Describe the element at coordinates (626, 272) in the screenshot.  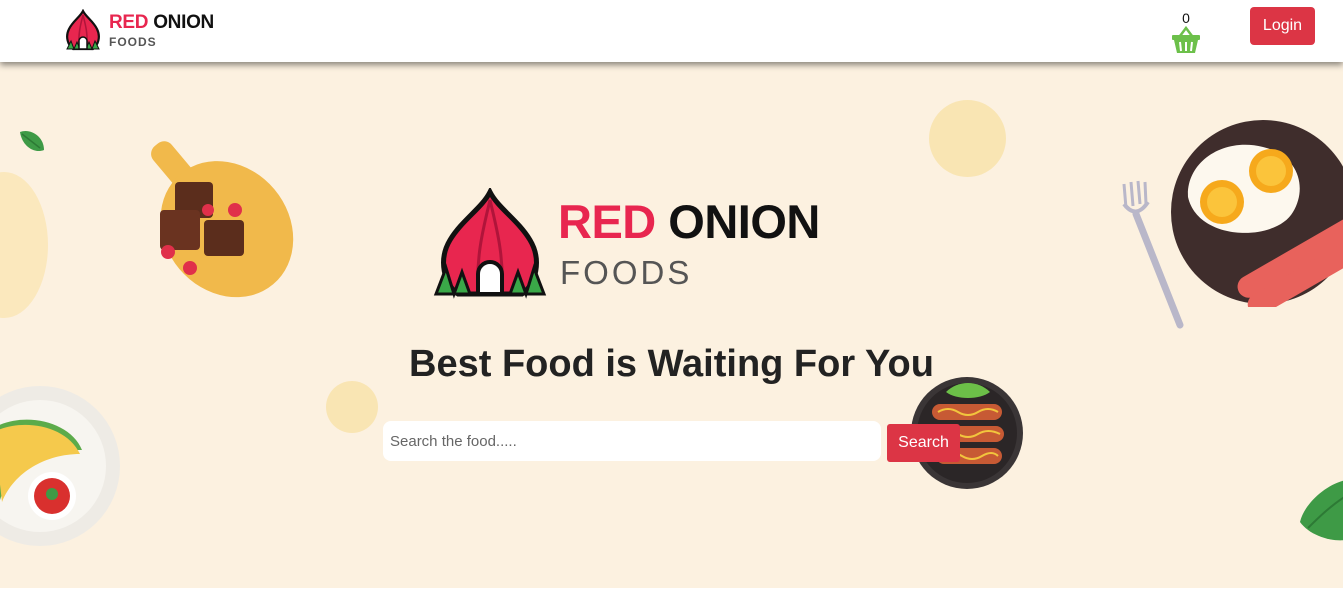
I see `hero-brand-subtitle: FOODS` at that location.